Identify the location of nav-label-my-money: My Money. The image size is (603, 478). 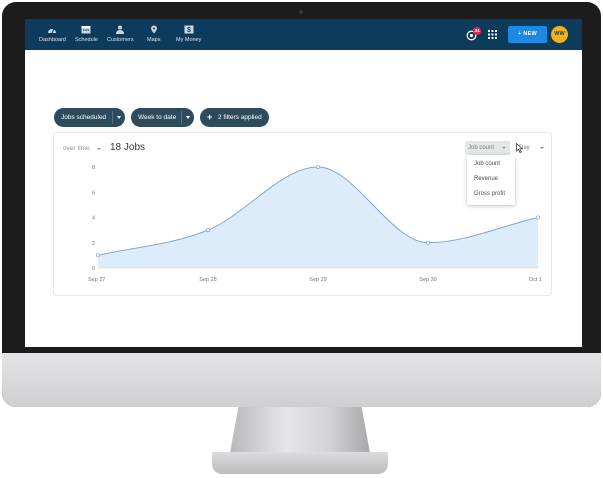
(189, 40).